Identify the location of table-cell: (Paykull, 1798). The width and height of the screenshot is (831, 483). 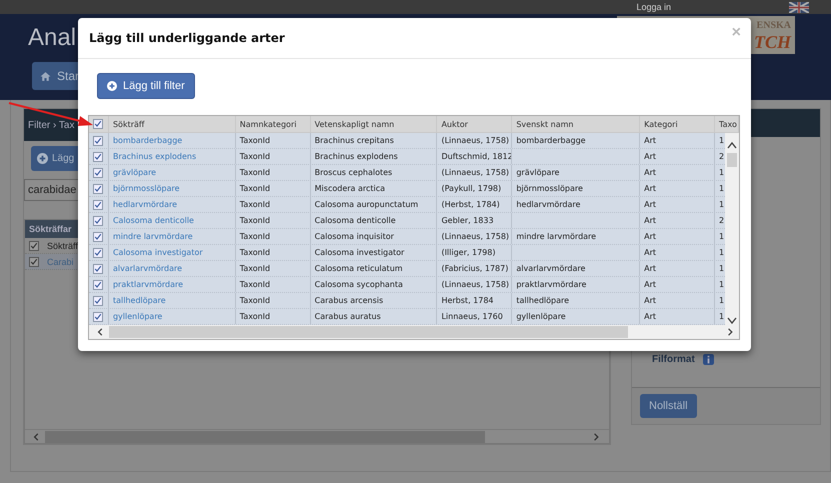
(471, 189).